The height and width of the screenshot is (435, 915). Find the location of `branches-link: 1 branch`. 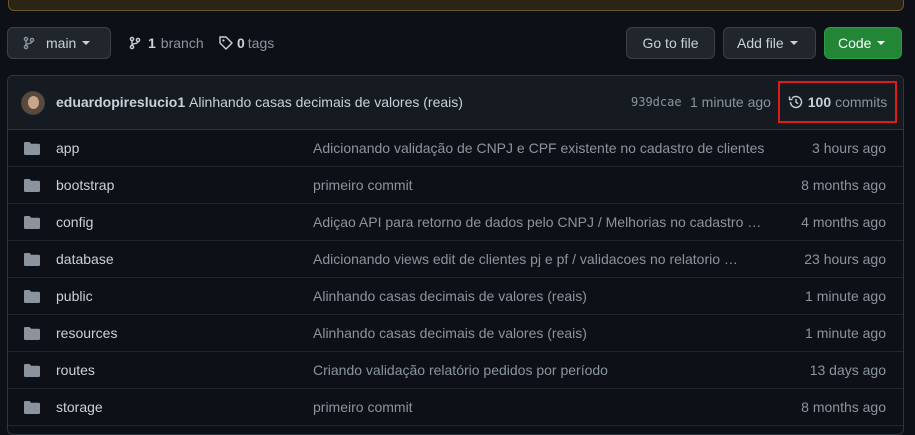

branches-link: 1 branch is located at coordinates (165, 43).